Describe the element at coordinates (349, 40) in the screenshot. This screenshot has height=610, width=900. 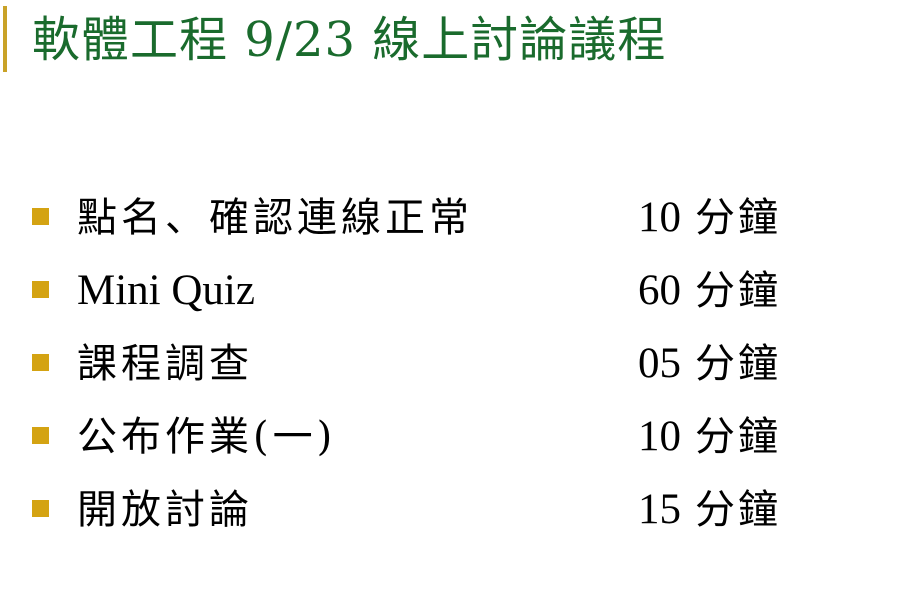
I see `slide-title: 軟體工程 9/23 線上討論議程` at that location.